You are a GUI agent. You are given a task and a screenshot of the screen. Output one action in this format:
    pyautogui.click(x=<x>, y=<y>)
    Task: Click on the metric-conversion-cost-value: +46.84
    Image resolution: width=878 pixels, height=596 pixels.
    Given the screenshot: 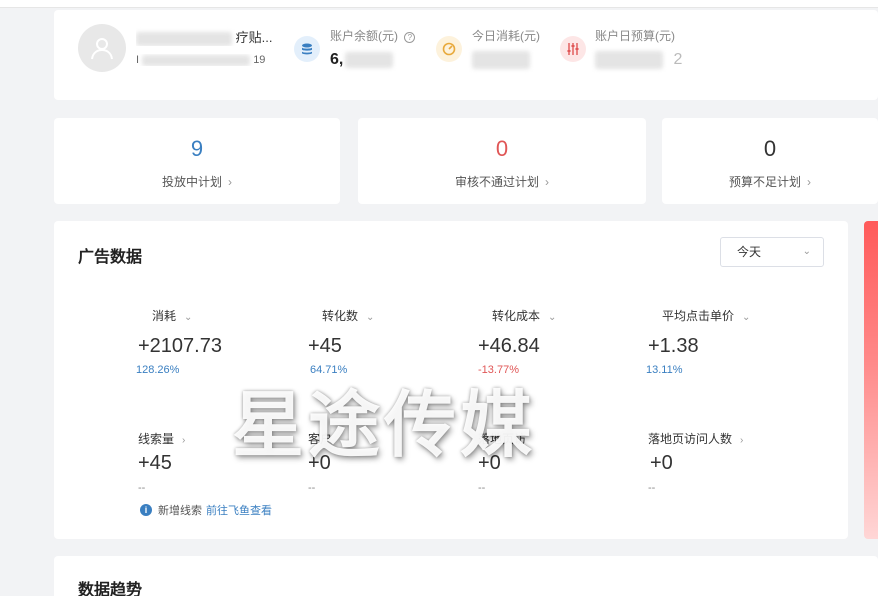 What is the action you would take?
    pyautogui.click(x=509, y=346)
    